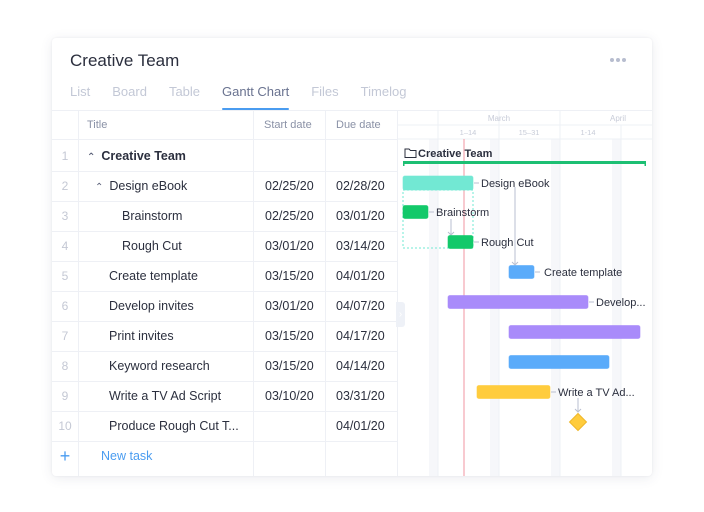  I want to click on row-number: 8, so click(65, 366).